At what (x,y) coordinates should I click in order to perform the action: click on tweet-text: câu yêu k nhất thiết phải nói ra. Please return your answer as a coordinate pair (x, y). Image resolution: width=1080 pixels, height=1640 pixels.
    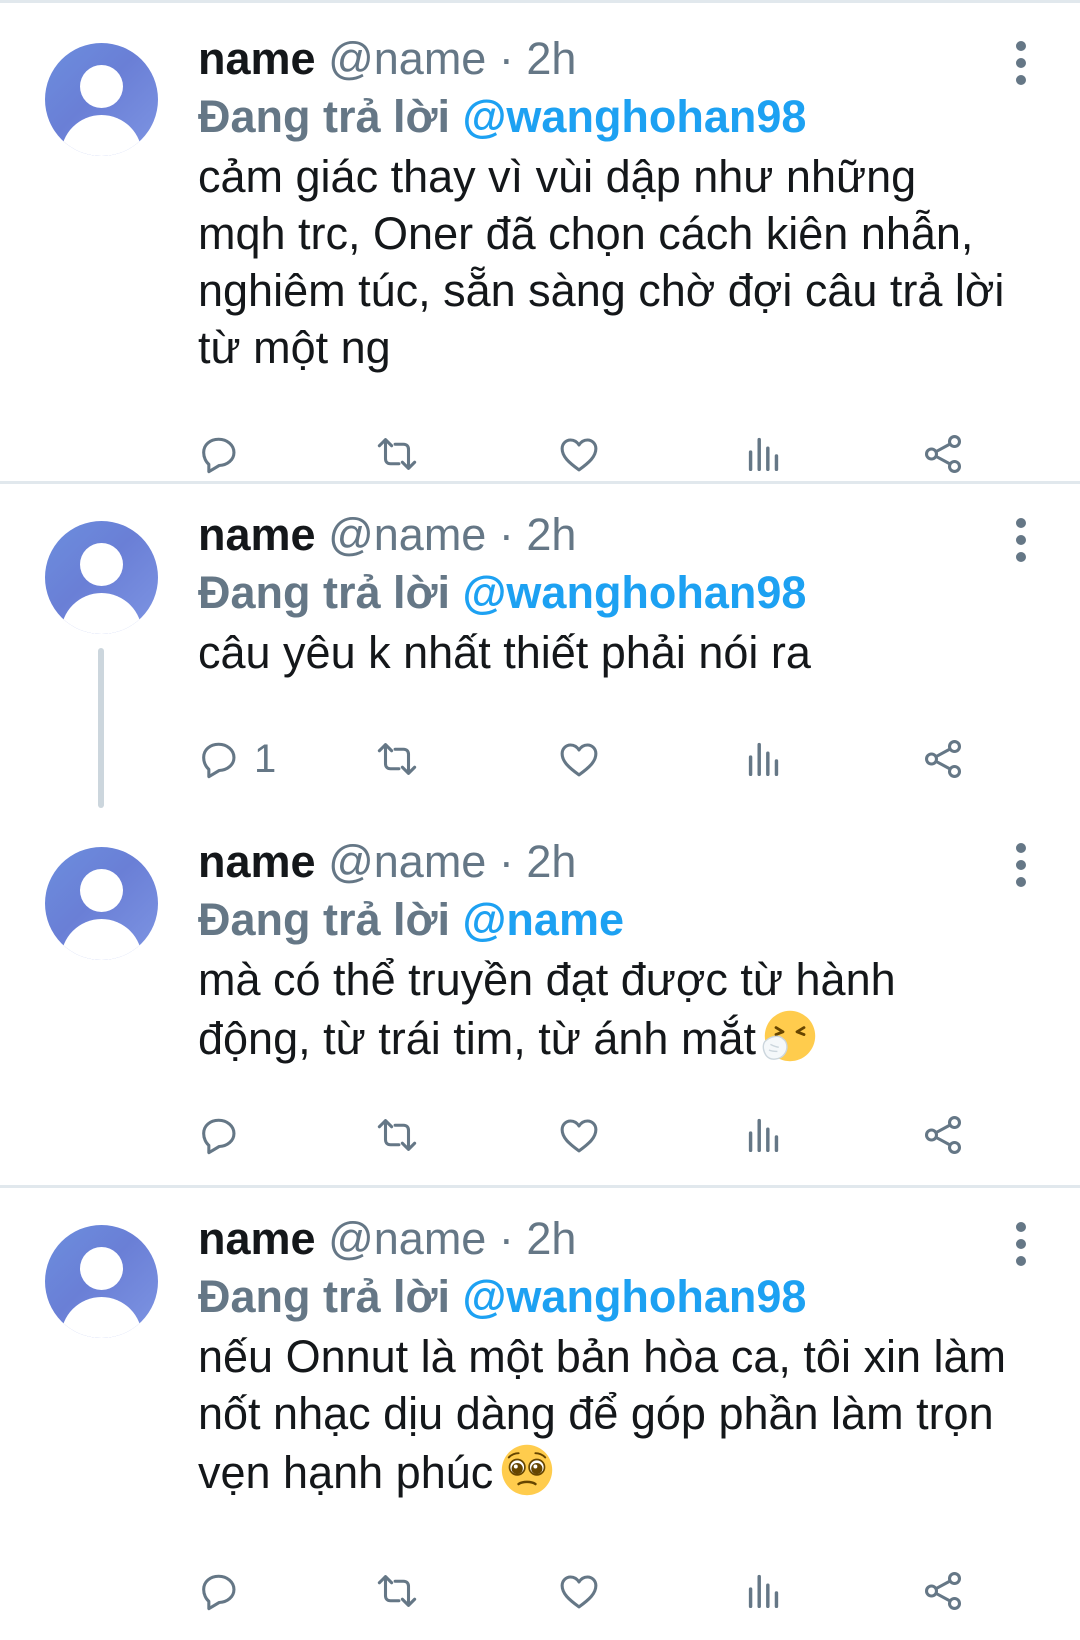
    Looking at the image, I should click on (504, 652).